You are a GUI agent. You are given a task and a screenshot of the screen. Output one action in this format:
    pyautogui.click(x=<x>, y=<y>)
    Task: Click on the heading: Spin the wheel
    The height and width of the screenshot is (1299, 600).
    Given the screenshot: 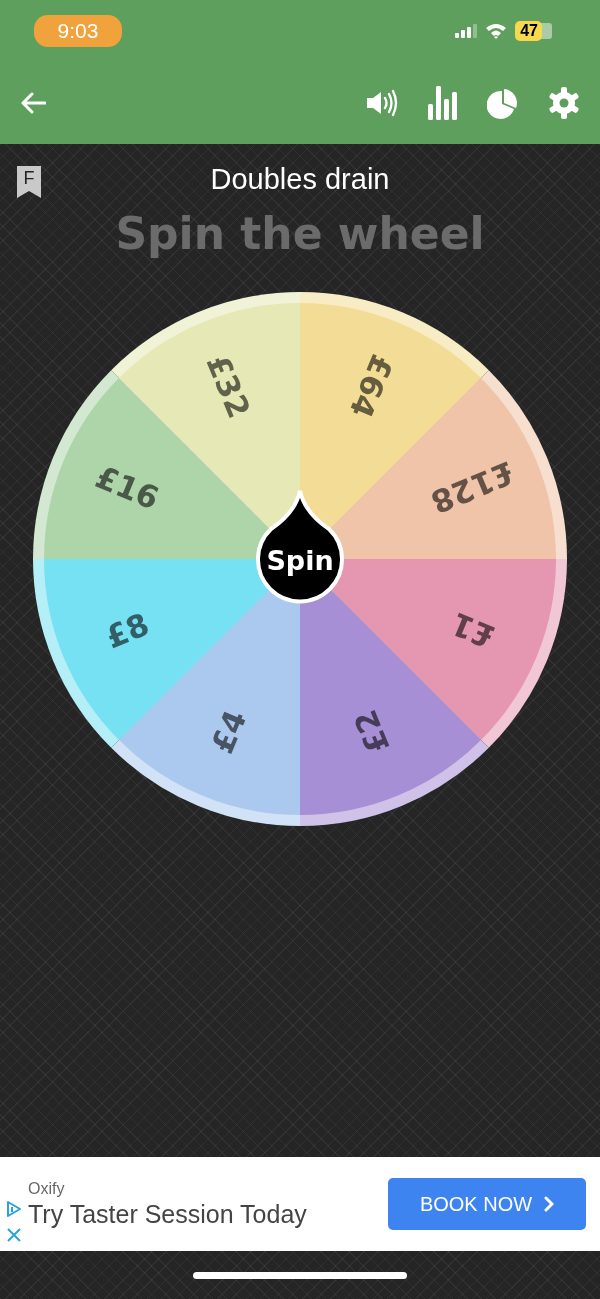 What is the action you would take?
    pyautogui.click(x=300, y=233)
    